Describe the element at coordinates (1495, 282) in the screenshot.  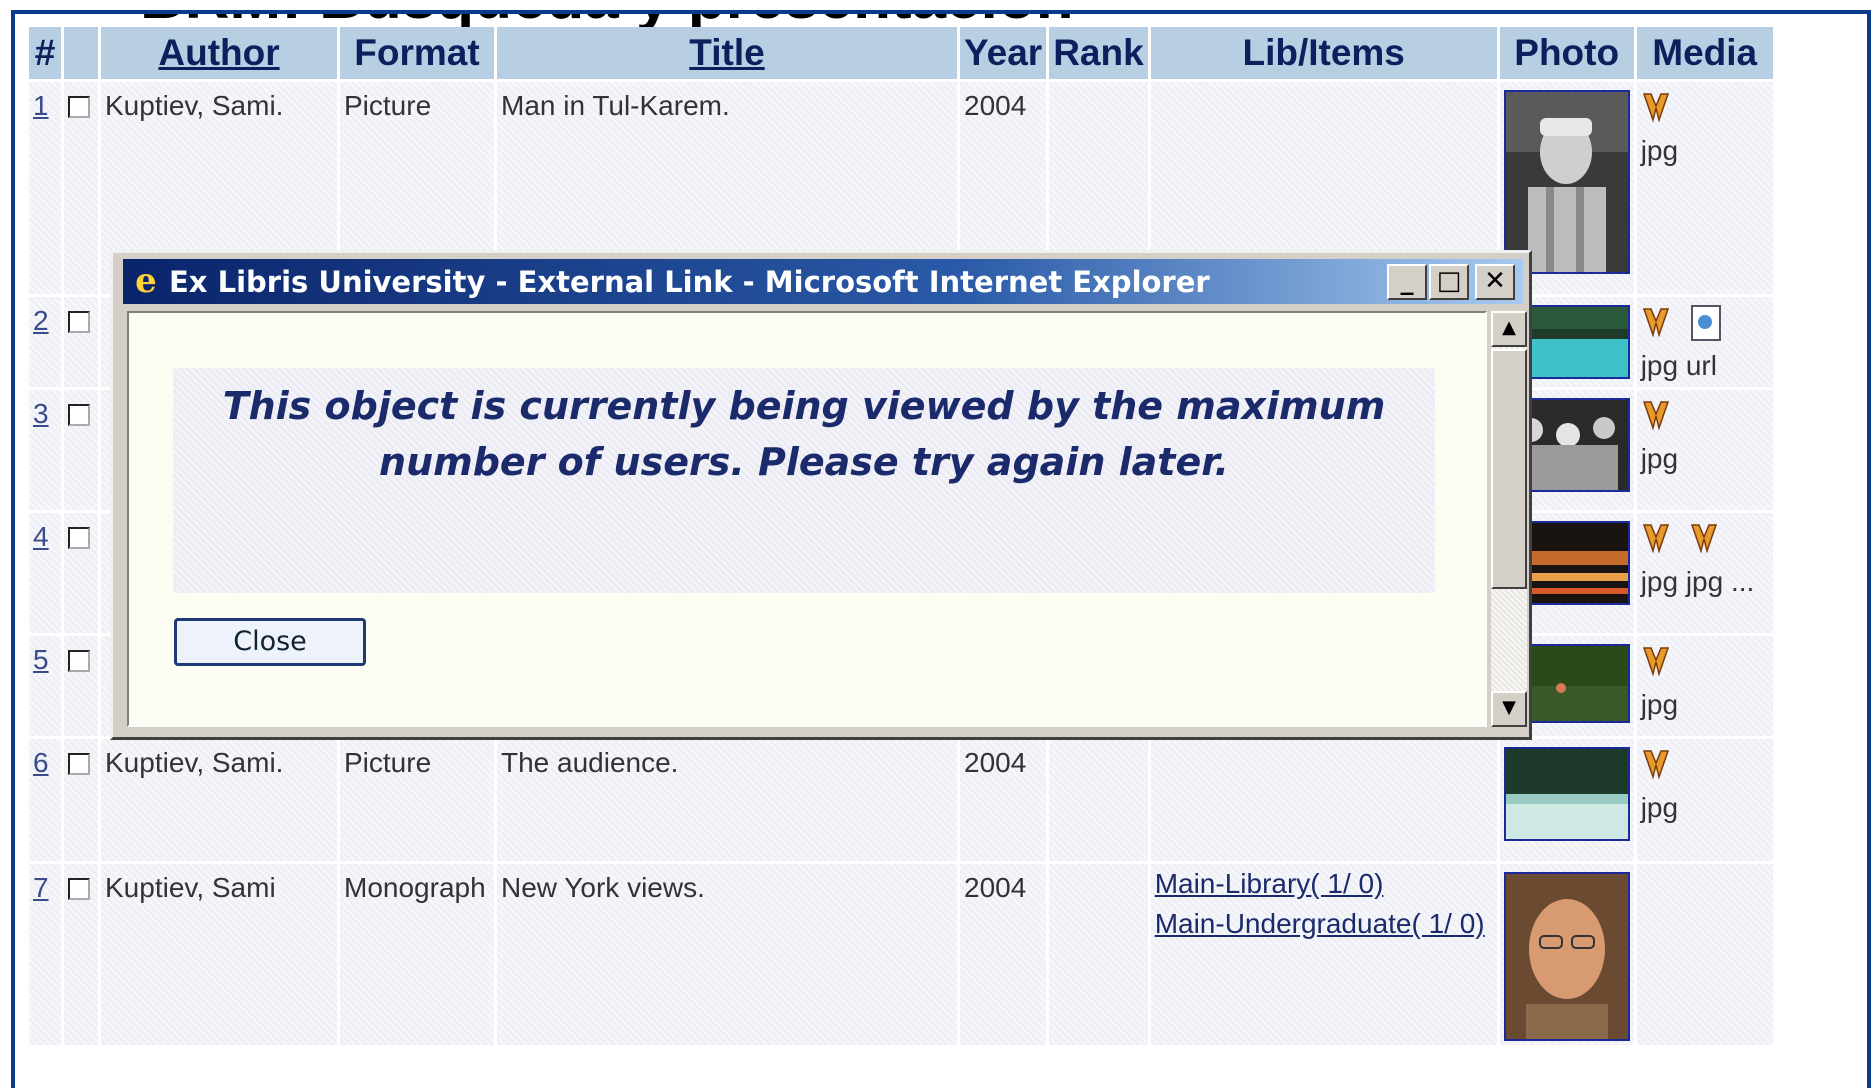
I see `close-window-button: ✕` at that location.